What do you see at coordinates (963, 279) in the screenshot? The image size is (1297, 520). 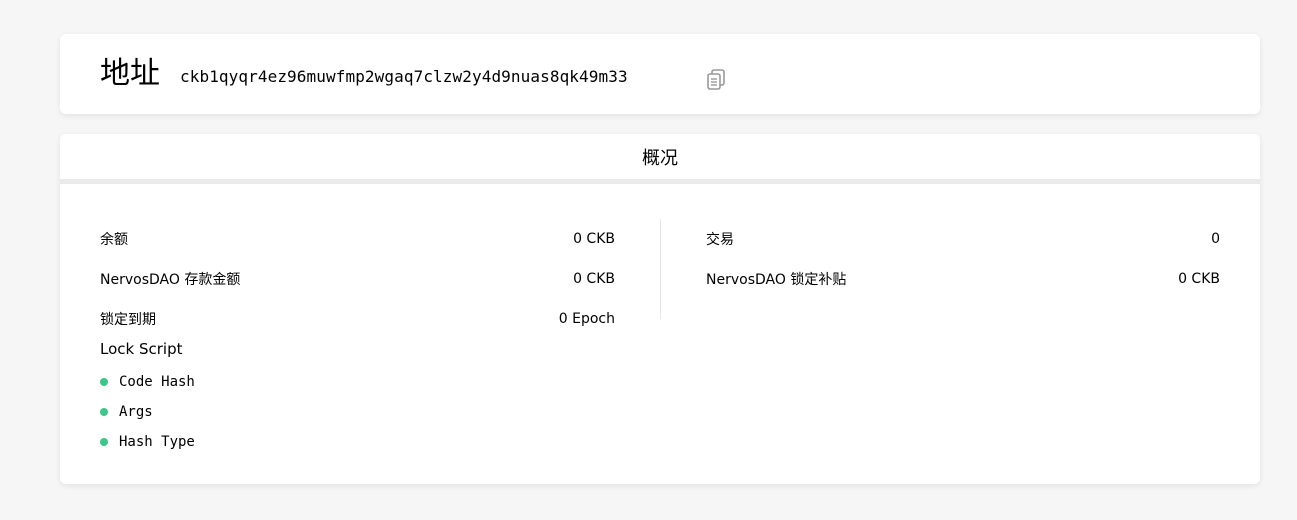 I see `dao-compensation-row: NervosDAO 锁定补贴 0 CKB` at bounding box center [963, 279].